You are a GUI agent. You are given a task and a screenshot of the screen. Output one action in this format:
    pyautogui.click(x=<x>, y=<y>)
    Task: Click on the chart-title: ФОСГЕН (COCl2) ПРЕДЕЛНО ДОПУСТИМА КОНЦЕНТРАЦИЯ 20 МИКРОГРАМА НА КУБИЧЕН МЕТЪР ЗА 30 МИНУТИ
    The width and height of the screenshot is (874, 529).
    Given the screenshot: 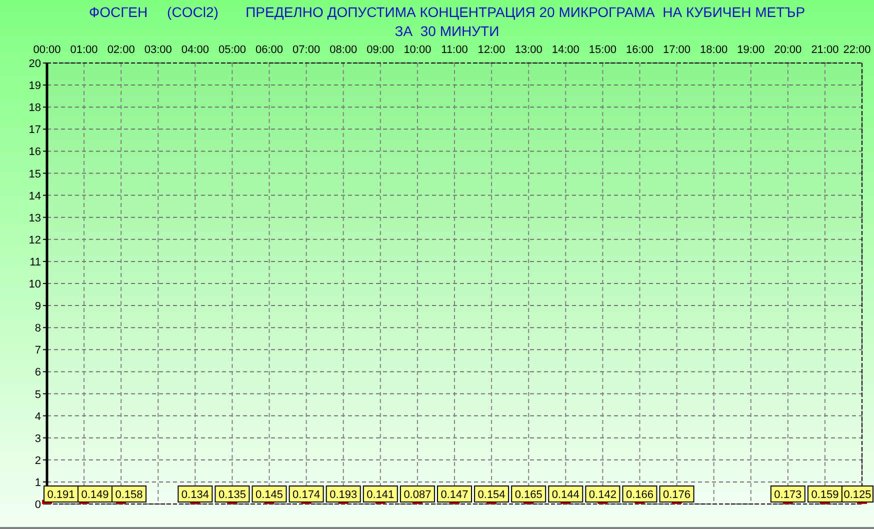 What is the action you would take?
    pyautogui.click(x=447, y=22)
    